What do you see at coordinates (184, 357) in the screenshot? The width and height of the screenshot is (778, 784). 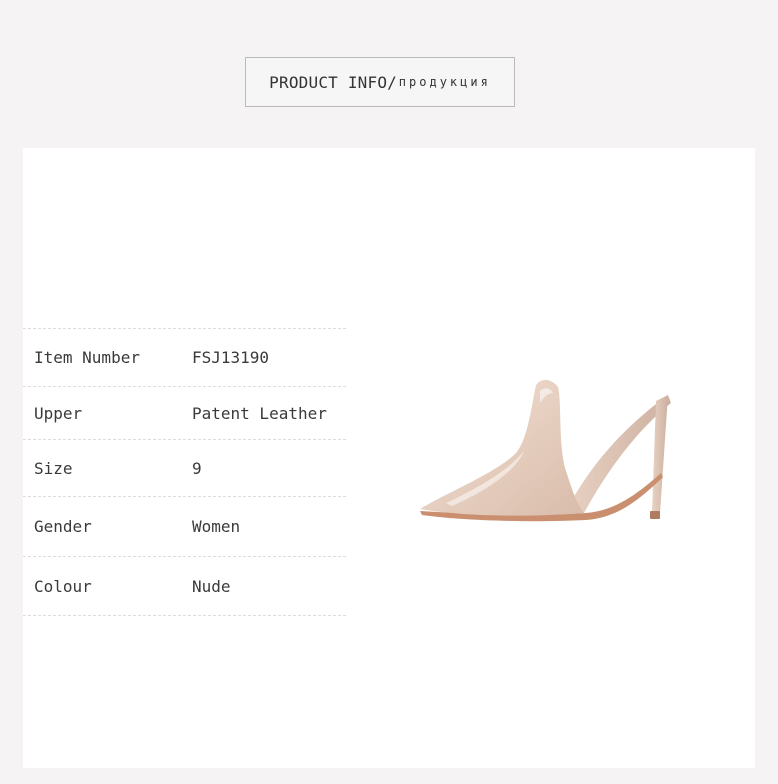 I see `spec-row-item-number: Item Number FSJ13190` at bounding box center [184, 357].